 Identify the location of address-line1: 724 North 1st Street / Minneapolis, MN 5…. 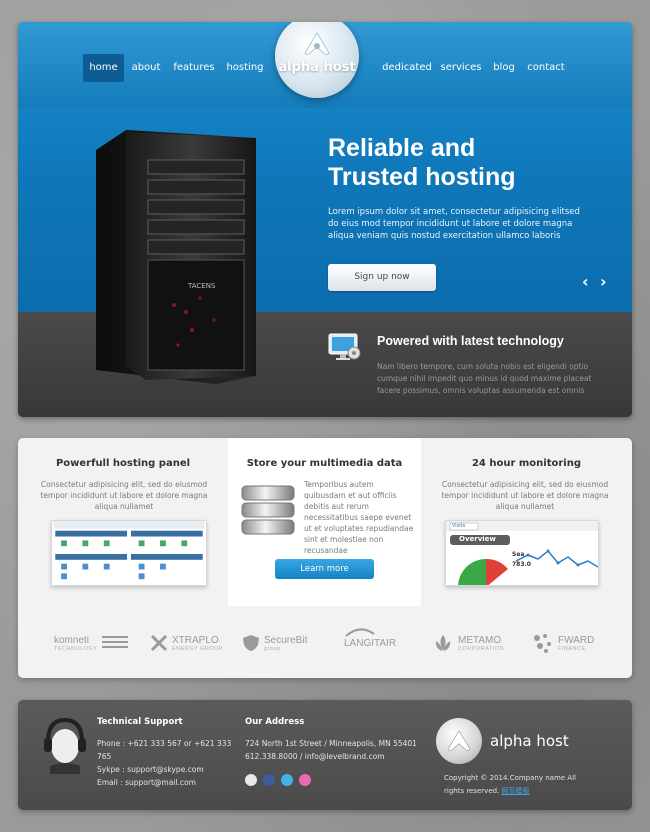
(331, 743).